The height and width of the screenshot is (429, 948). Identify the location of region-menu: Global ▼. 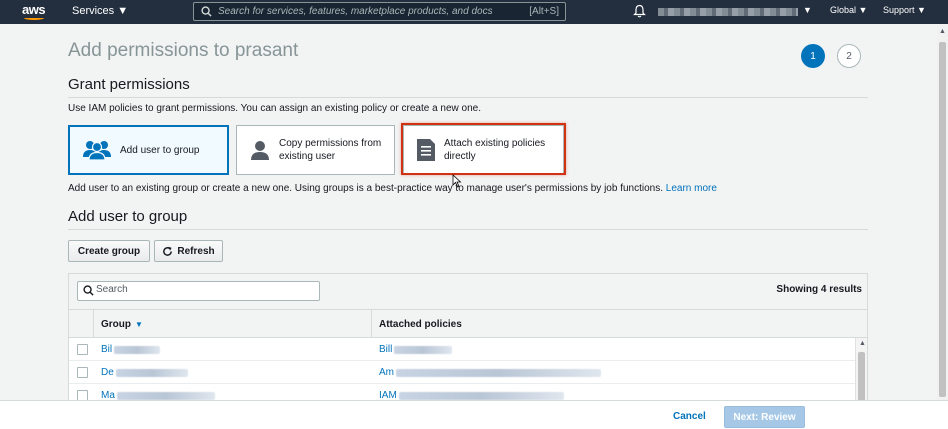
(848, 10).